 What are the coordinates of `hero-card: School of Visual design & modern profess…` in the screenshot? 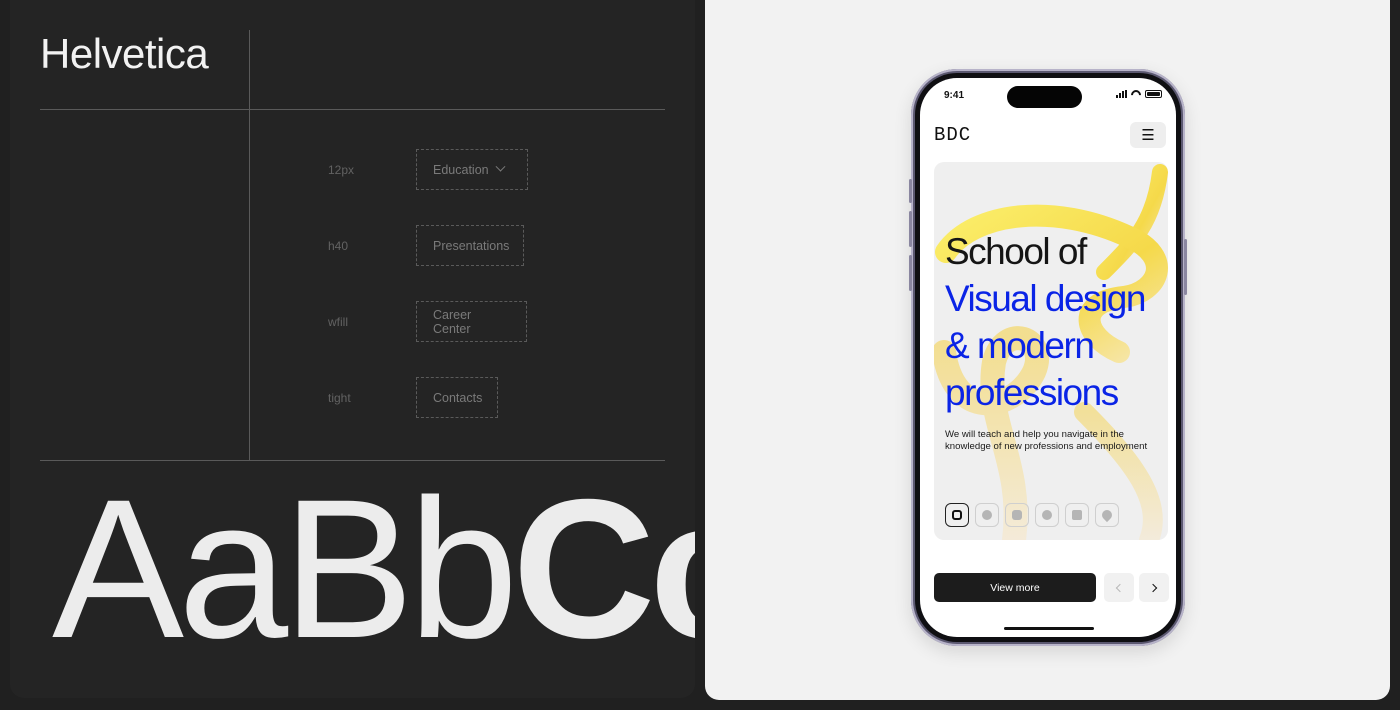 It's located at (1051, 351).